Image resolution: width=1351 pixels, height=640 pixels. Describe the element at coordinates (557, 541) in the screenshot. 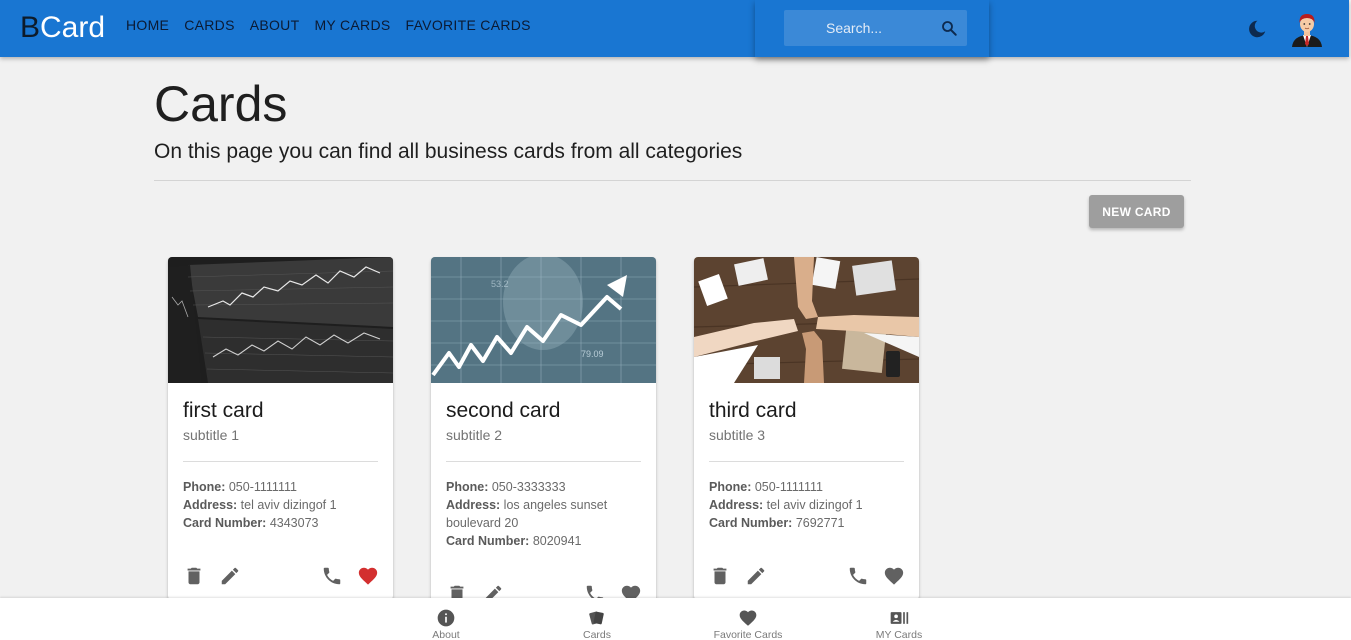

I see `card-number: 8020941` at that location.